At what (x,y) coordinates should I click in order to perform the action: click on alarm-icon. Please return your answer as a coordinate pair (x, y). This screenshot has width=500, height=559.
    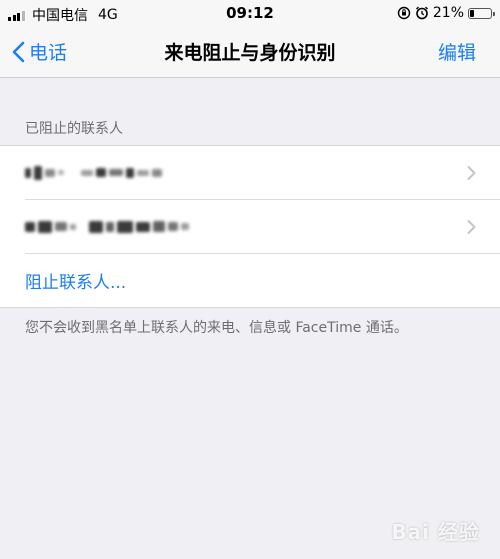
    Looking at the image, I should click on (422, 13).